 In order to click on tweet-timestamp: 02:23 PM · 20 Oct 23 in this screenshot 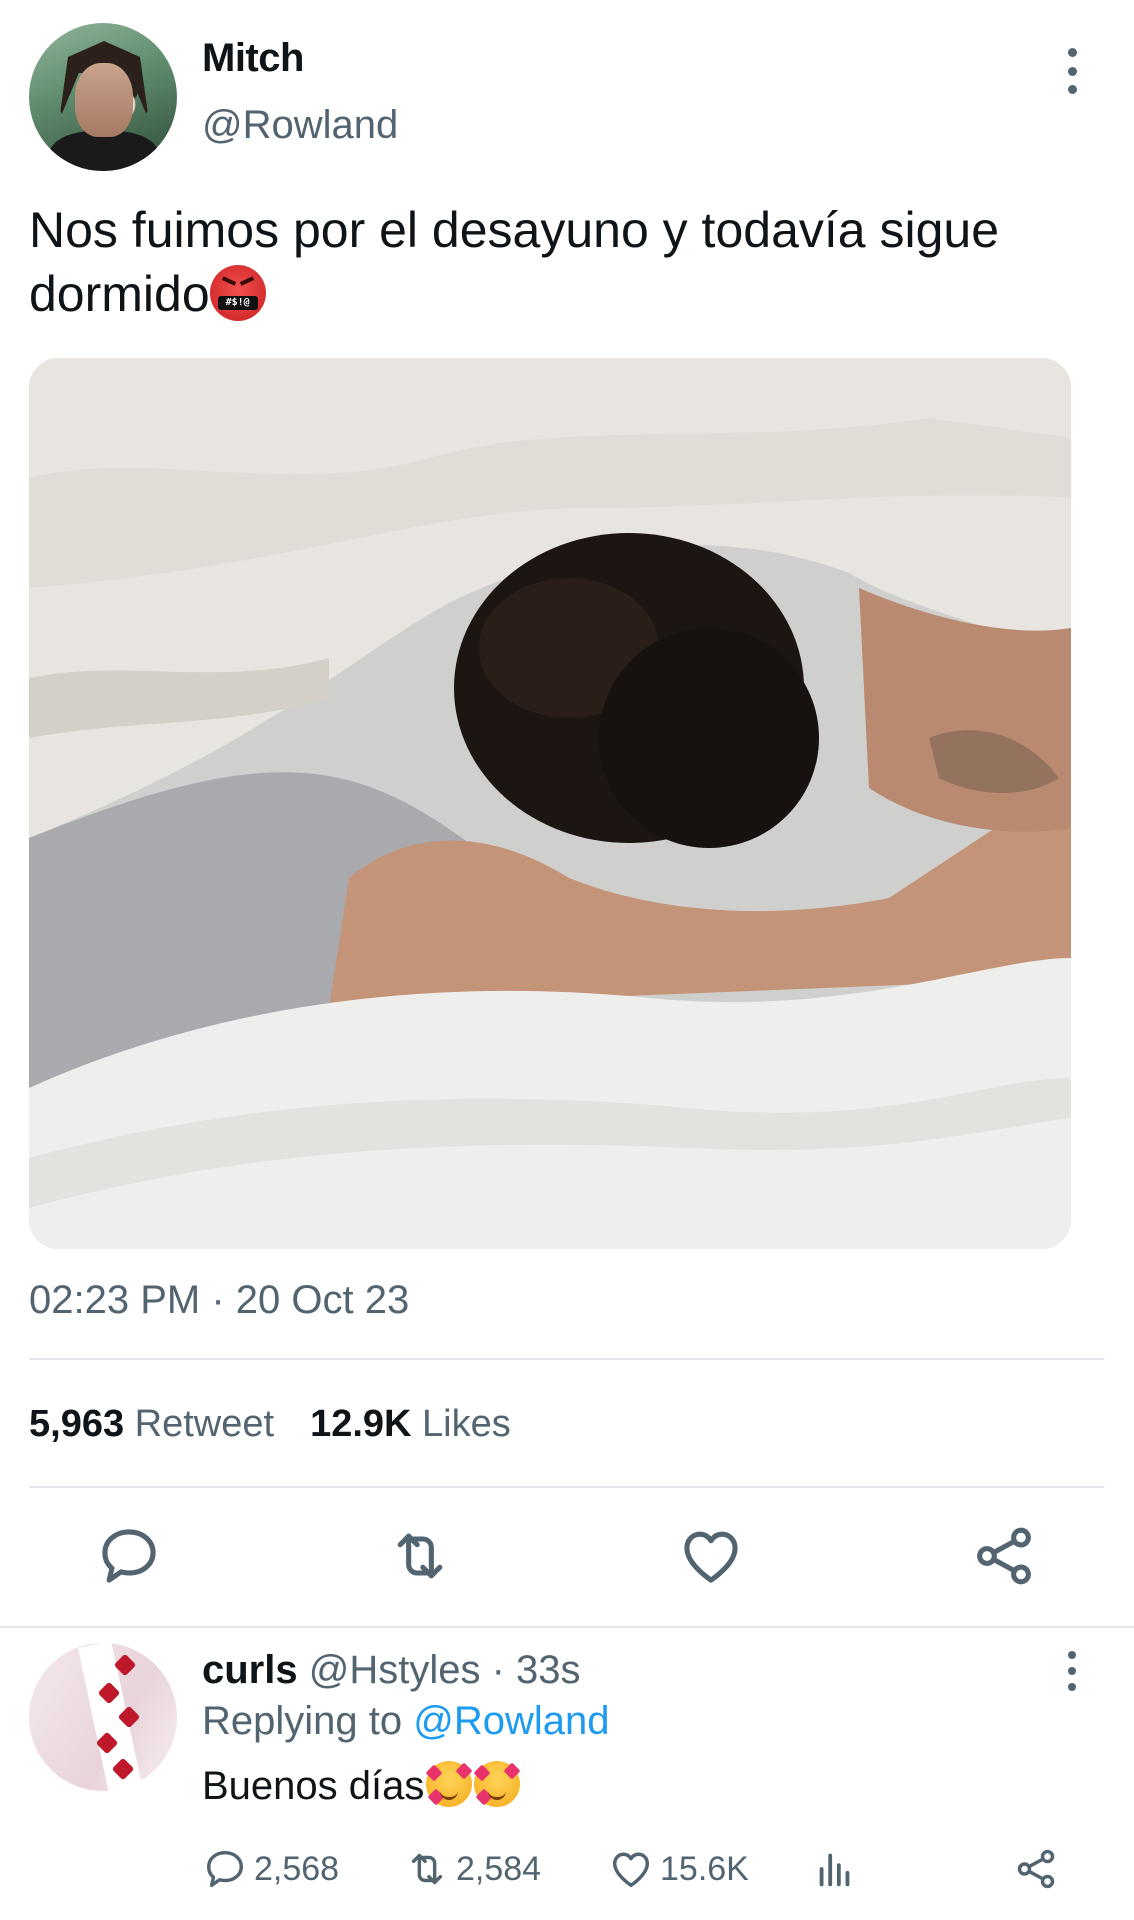, I will do `click(219, 1300)`.